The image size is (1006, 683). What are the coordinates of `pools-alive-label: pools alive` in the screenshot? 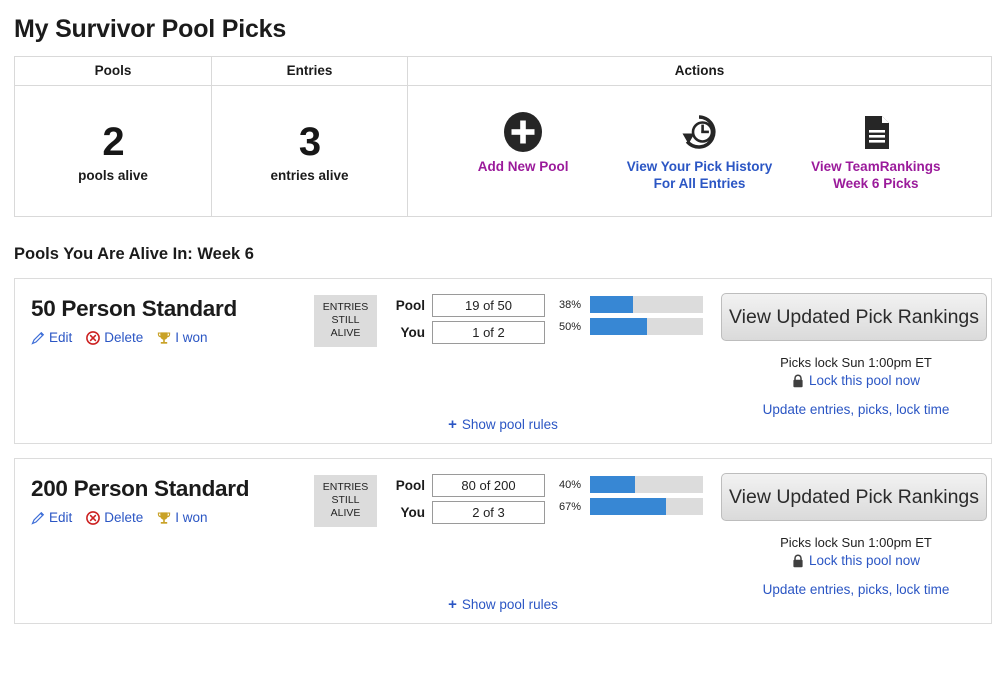 It's located at (113, 175).